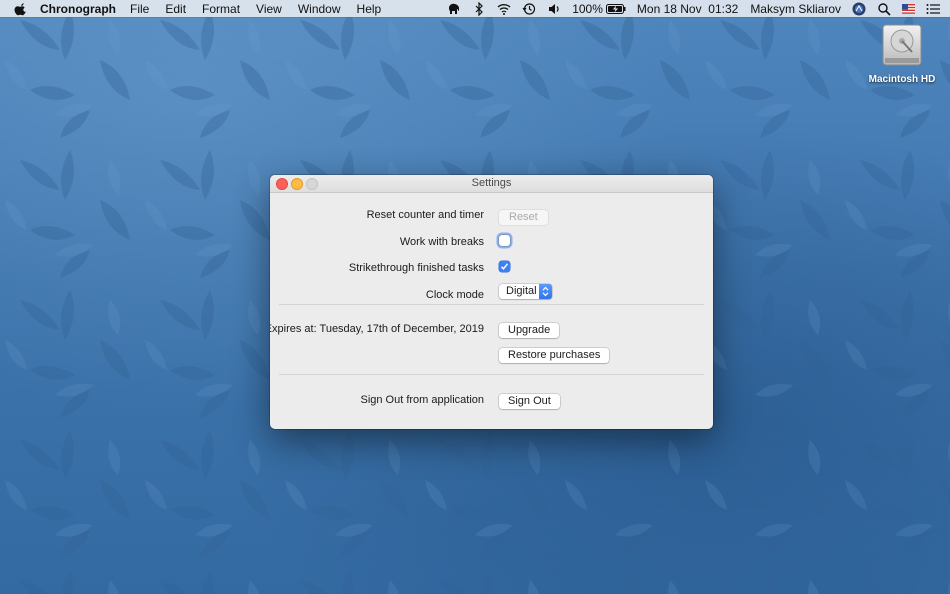  I want to click on wifi-icon, so click(504, 9).